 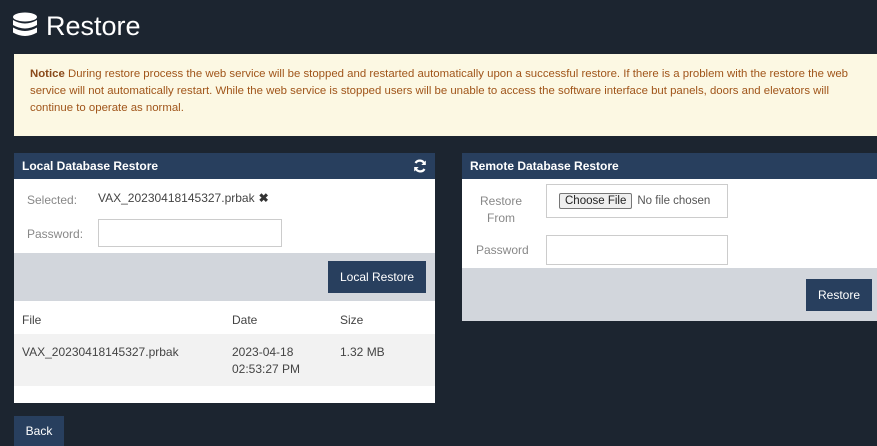 I want to click on local-restore-button: Local Restore, so click(x=377, y=277).